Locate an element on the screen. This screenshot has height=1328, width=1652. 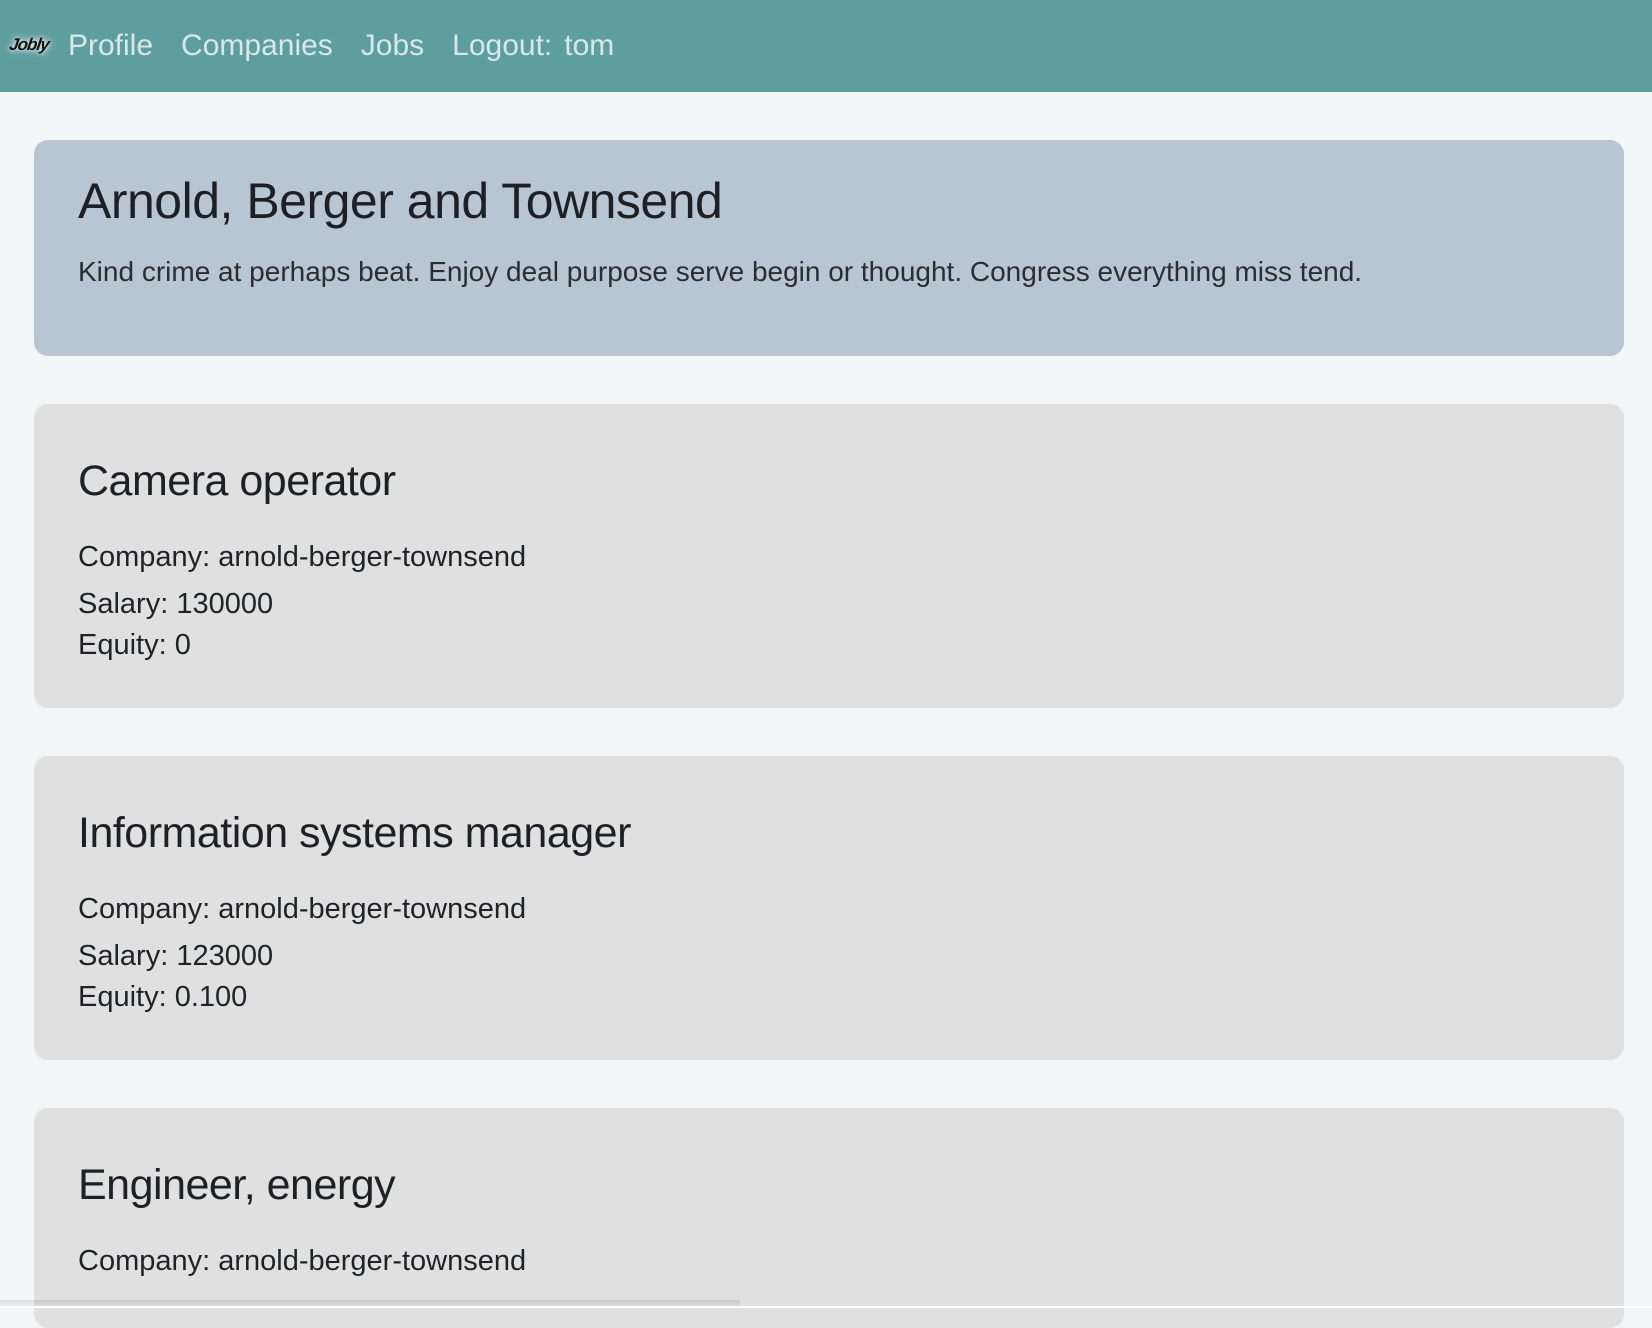
nav-link-profile: Profile is located at coordinates (110, 46).